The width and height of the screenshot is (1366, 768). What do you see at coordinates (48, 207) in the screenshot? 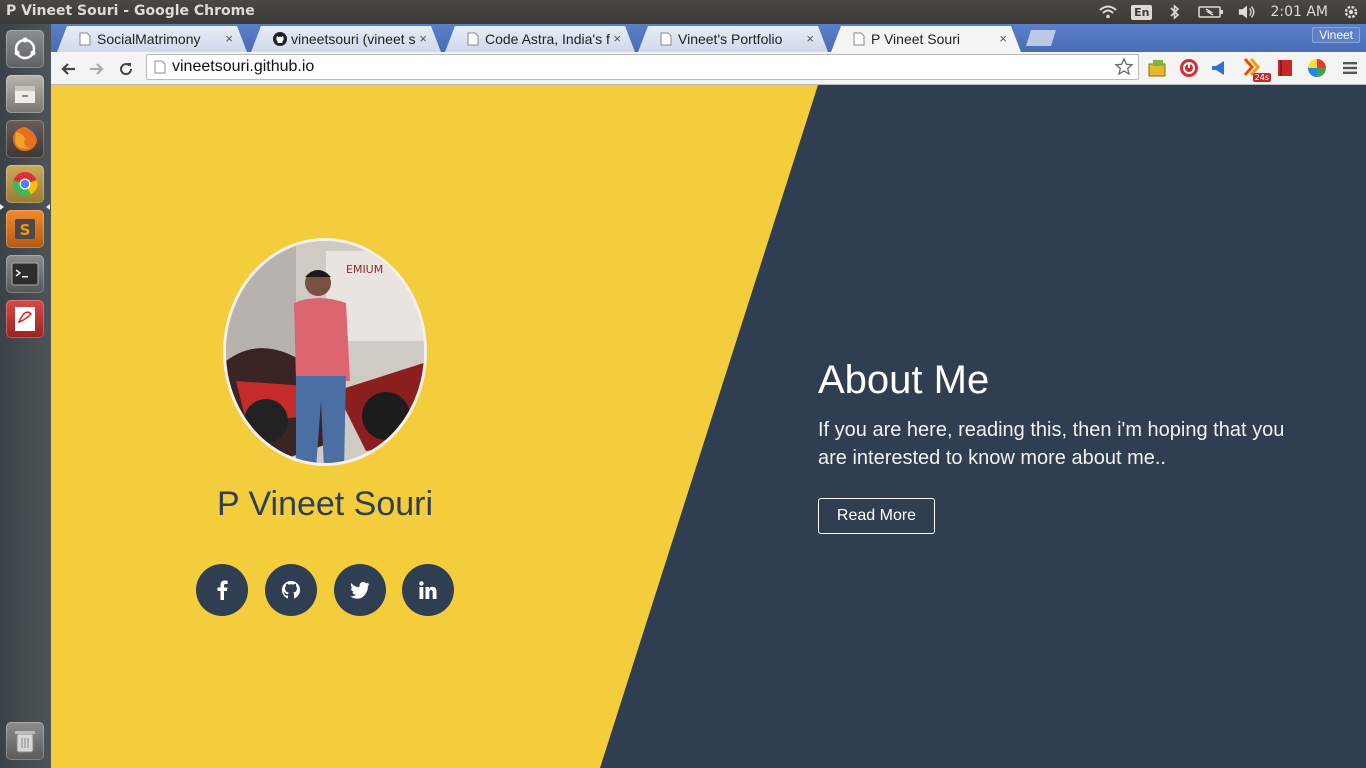
I see `focused-indicator` at bounding box center [48, 207].